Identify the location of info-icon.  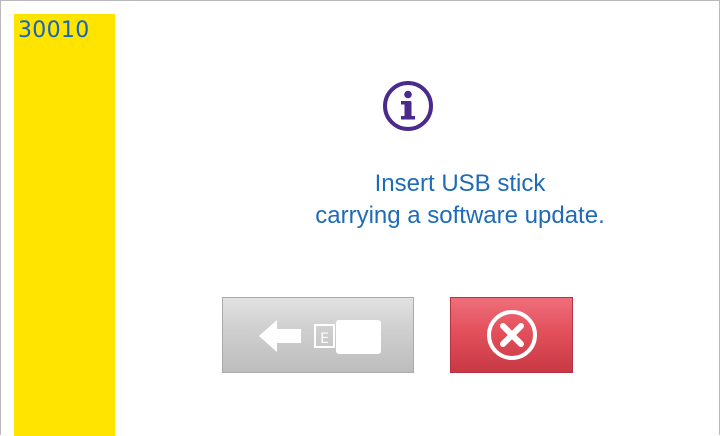
(408, 106).